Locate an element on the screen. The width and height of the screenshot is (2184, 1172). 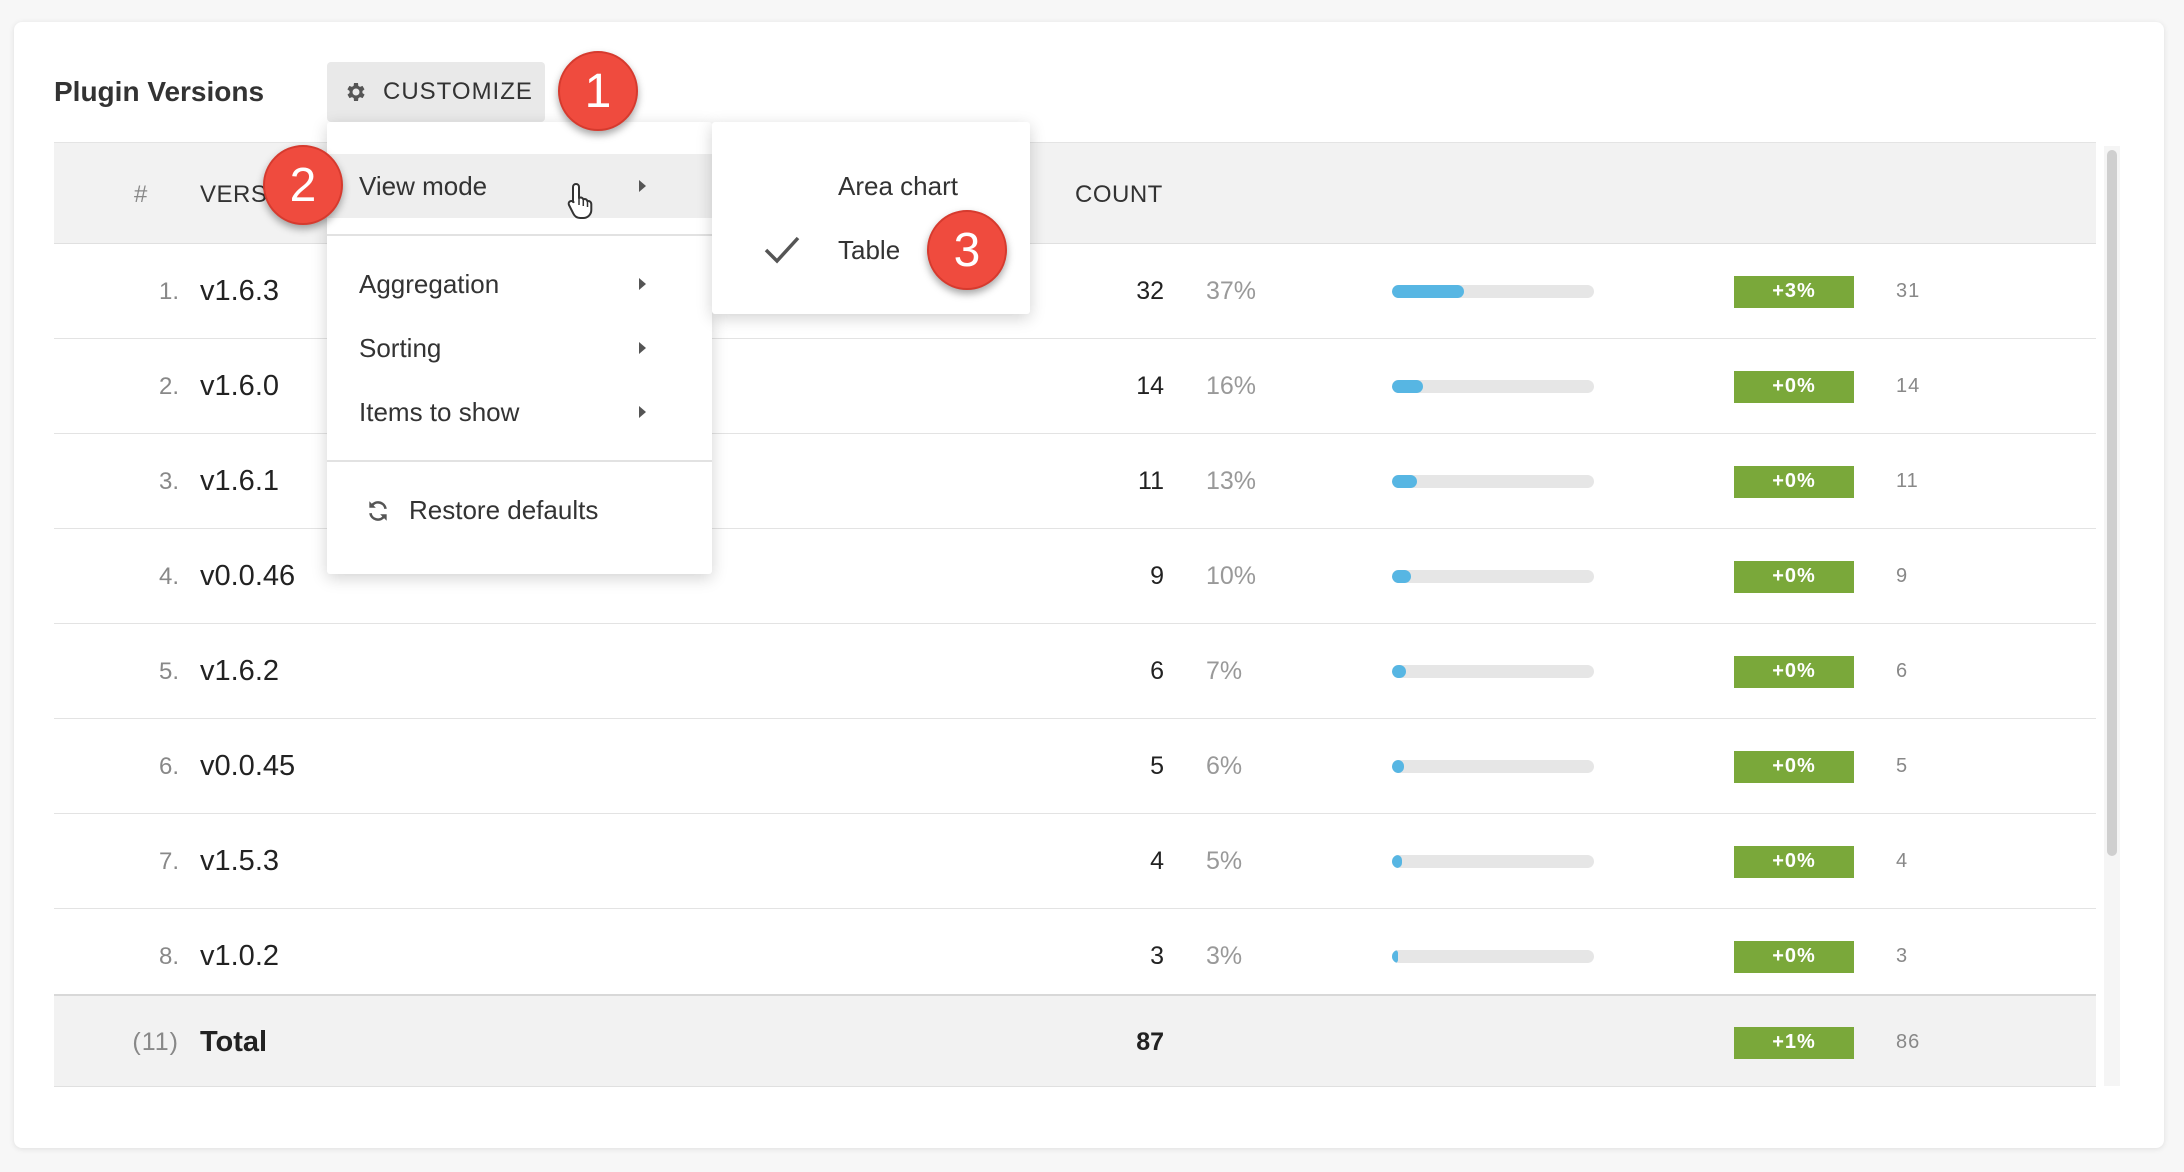
row-version: v1.0.2 is located at coordinates (239, 956).